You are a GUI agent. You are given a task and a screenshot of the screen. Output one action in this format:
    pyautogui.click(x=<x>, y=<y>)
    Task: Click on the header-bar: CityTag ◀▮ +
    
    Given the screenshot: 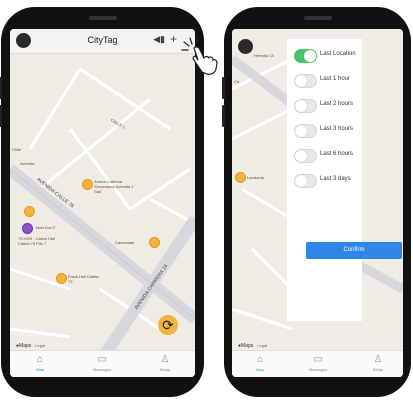 What is the action you would take?
    pyautogui.click(x=102, y=41)
    